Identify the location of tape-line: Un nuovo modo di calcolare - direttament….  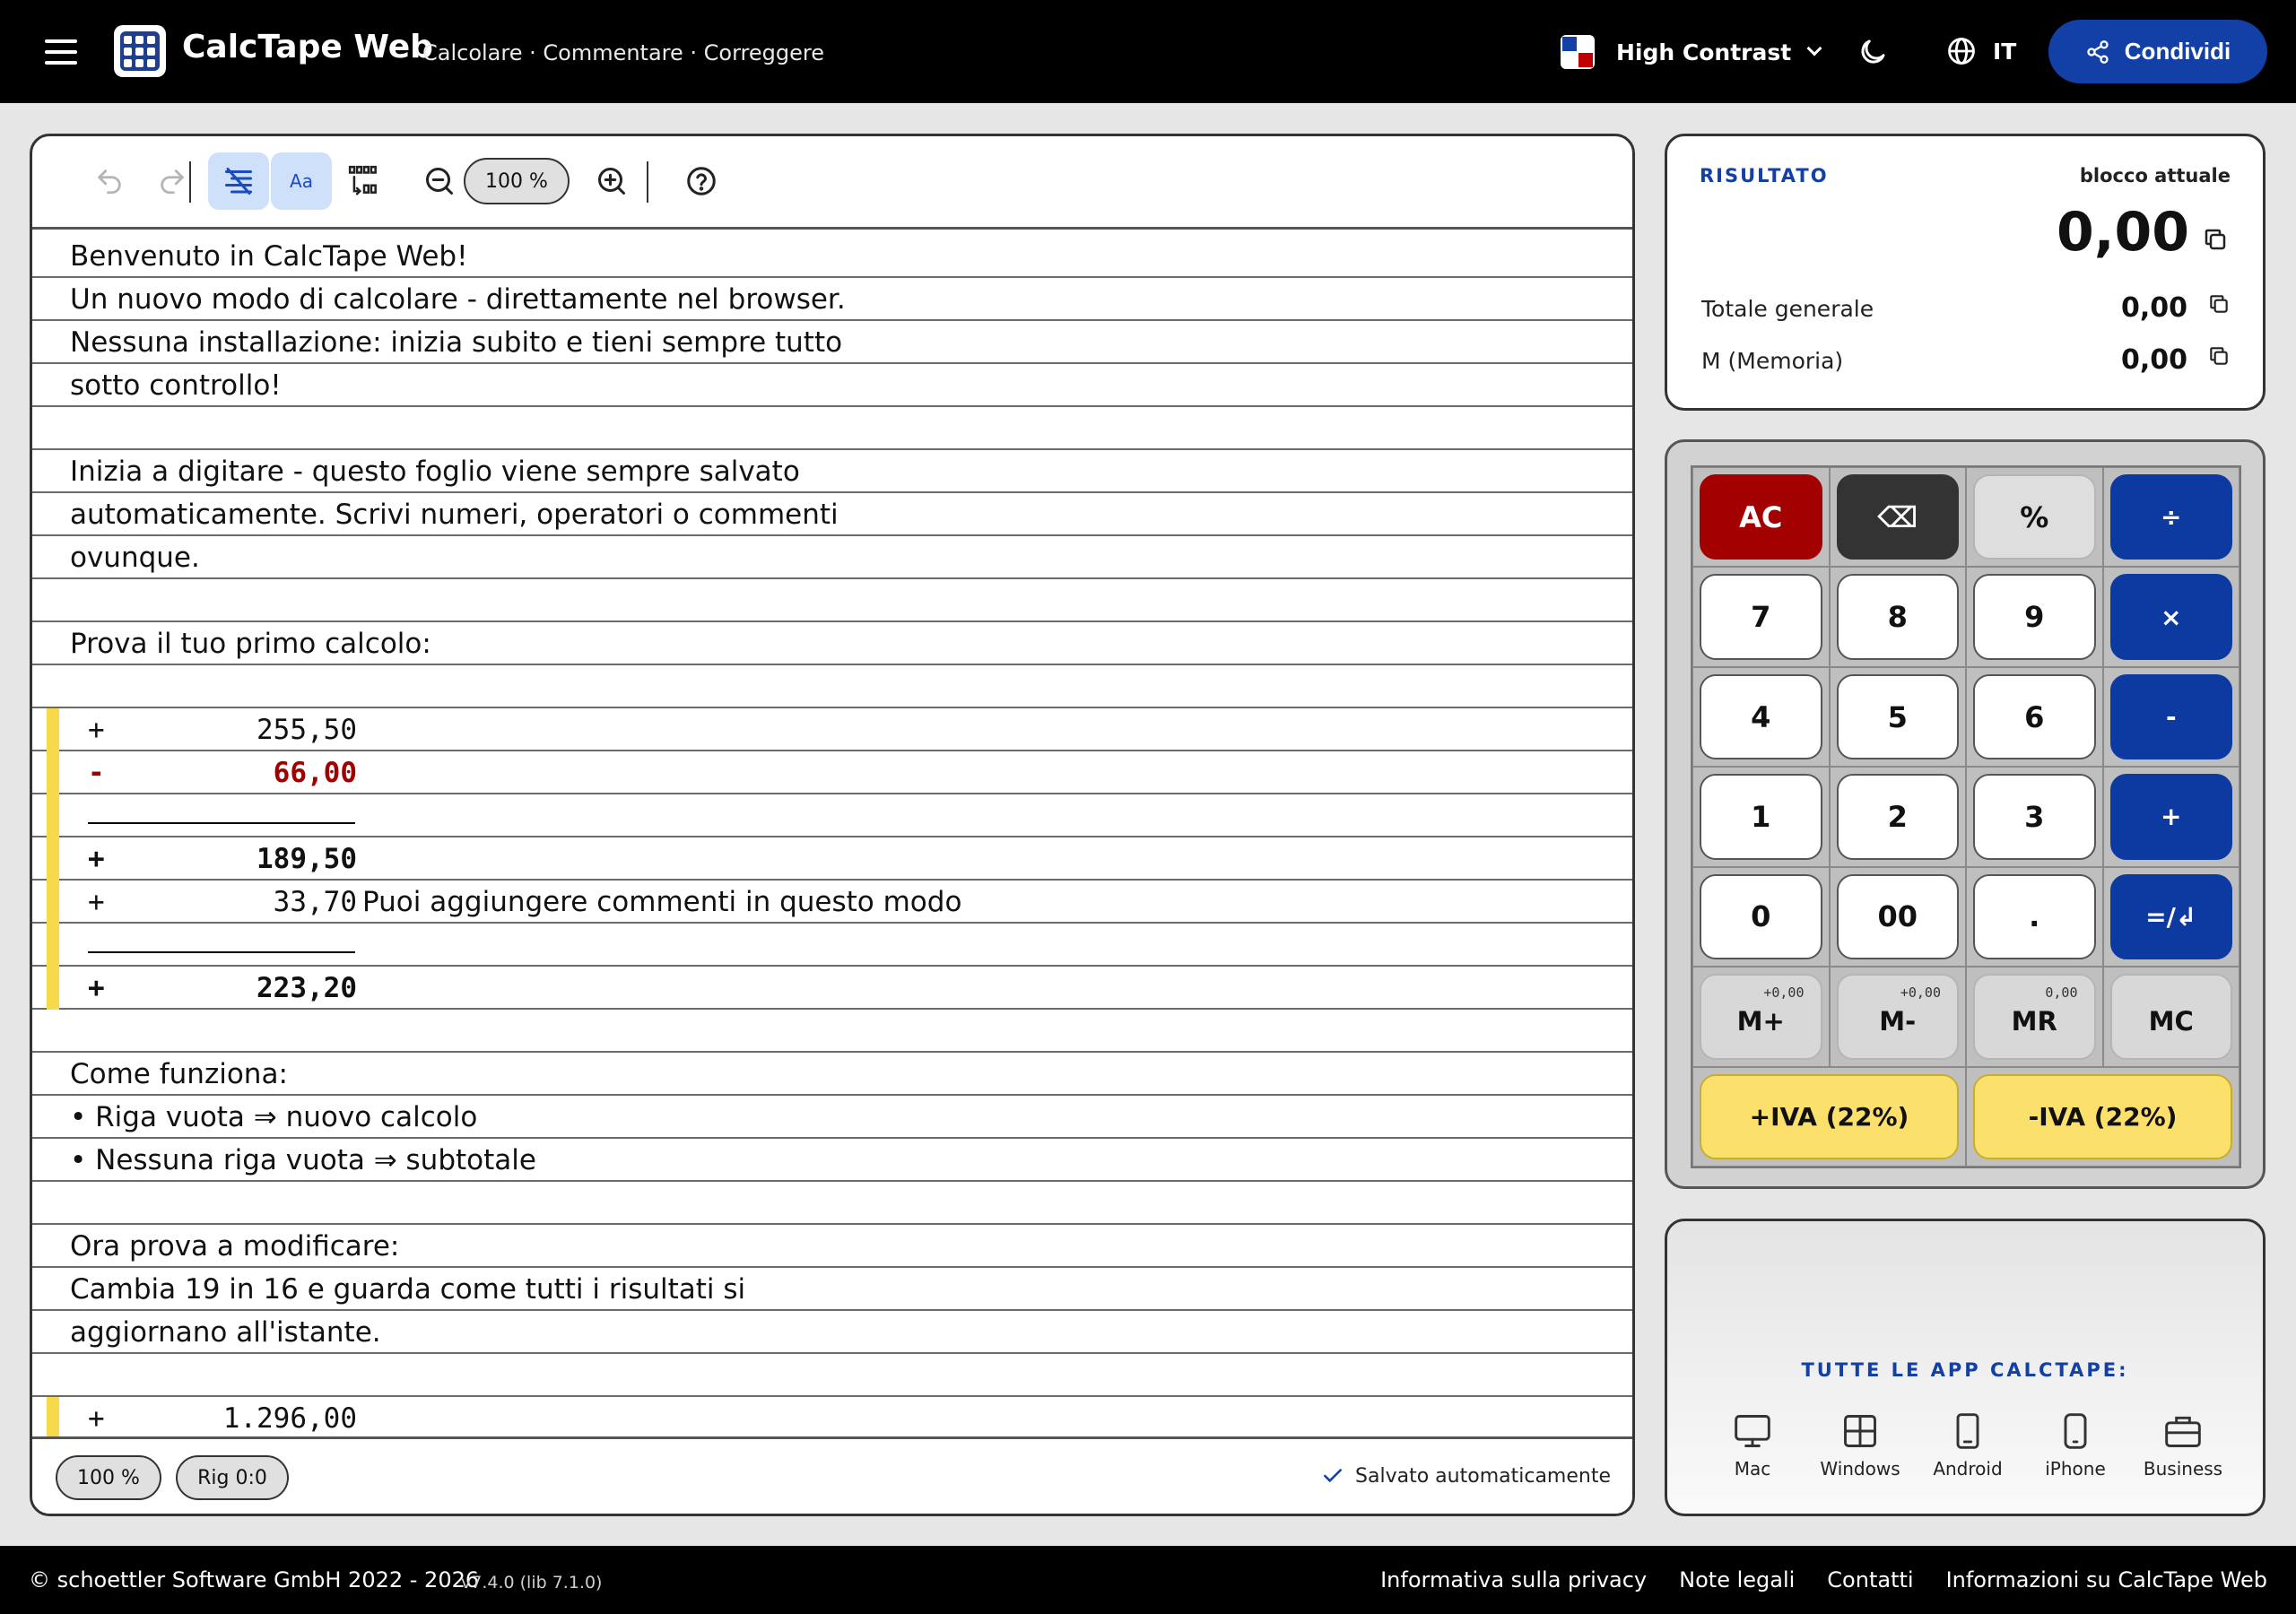
(832, 299).